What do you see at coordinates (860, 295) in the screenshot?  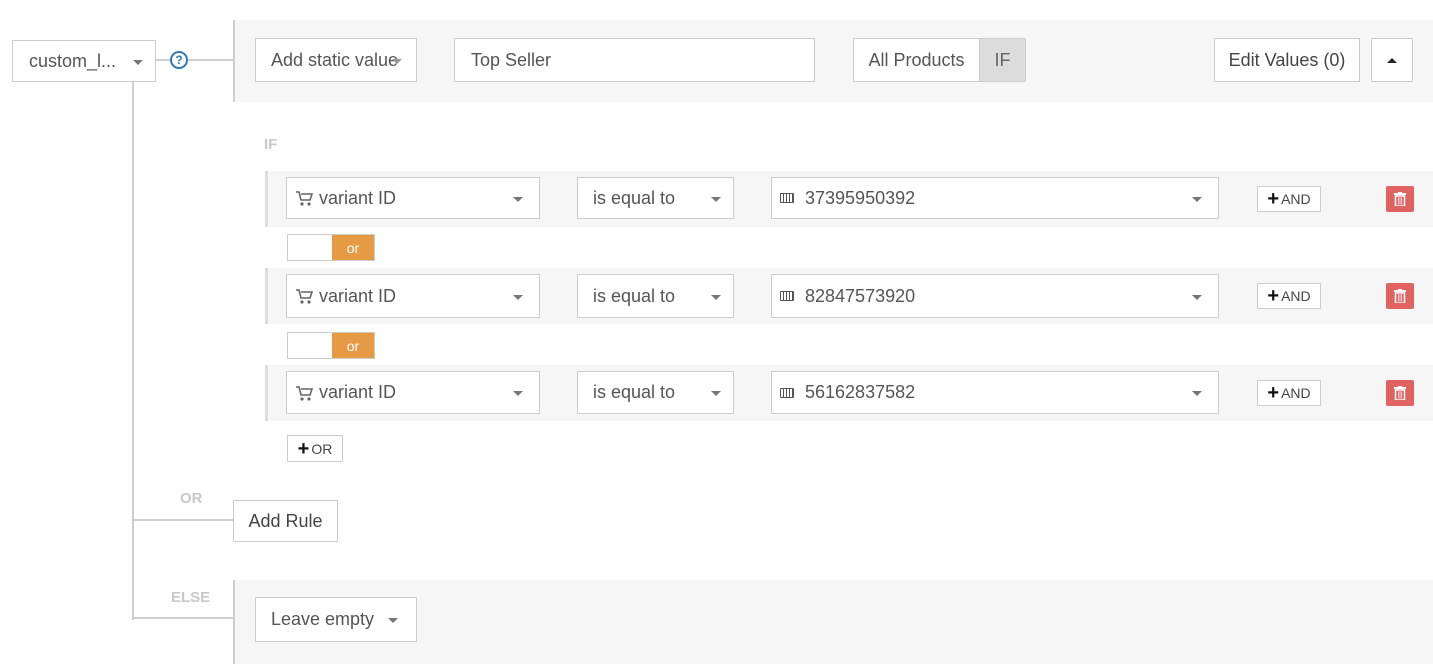 I see `condition-value-text: 82847573920` at bounding box center [860, 295].